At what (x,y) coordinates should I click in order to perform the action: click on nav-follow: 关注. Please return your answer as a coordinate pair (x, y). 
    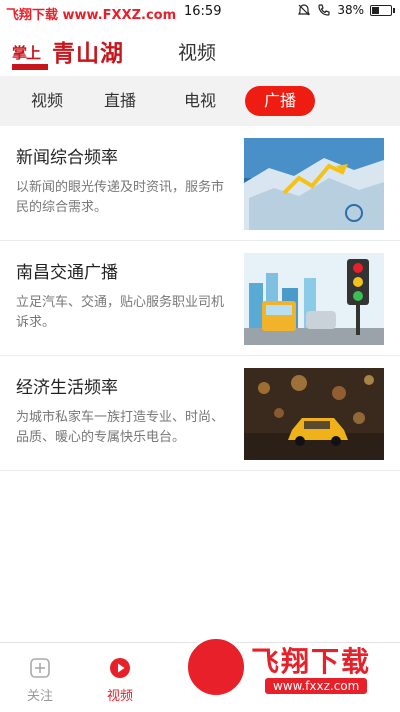
    Looking at the image, I should click on (40, 680).